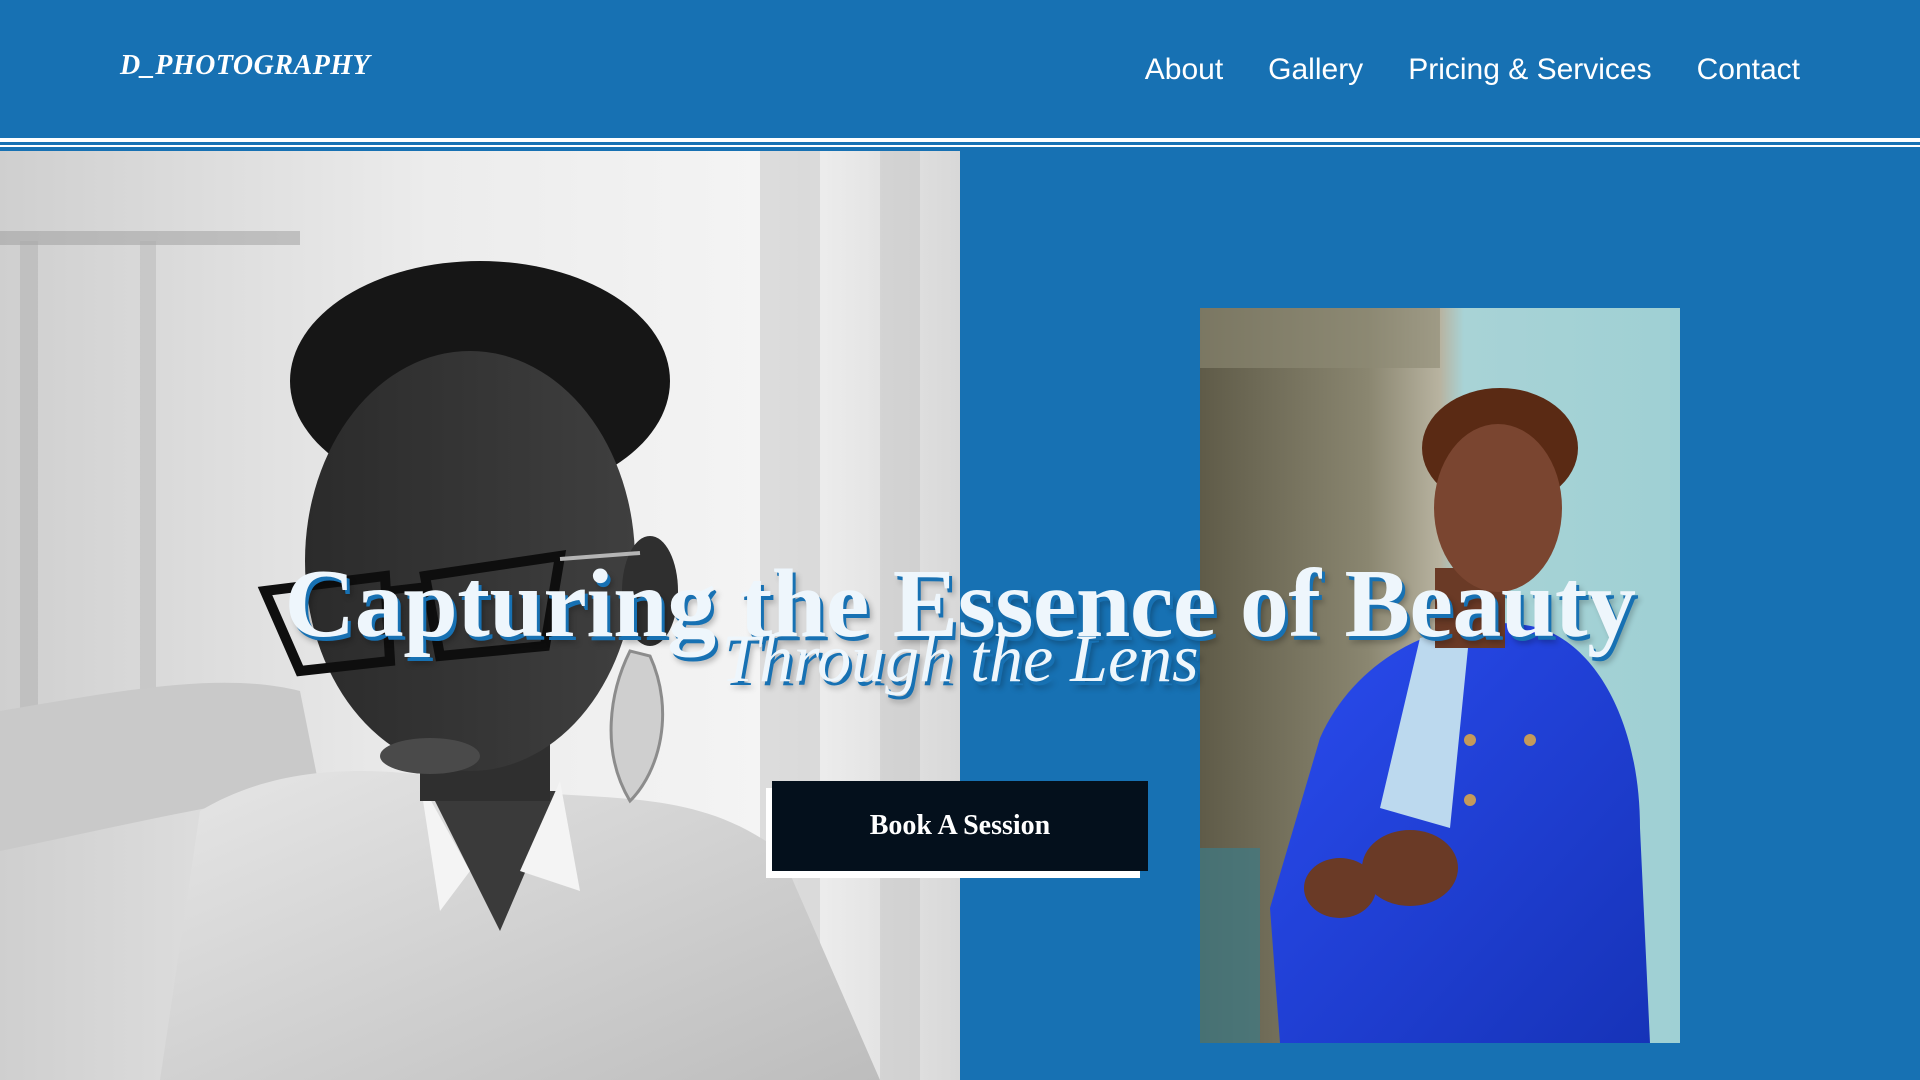 Image resolution: width=1920 pixels, height=1080 pixels. Describe the element at coordinates (960, 826) in the screenshot. I see `book-session-button: Book A Session` at that location.